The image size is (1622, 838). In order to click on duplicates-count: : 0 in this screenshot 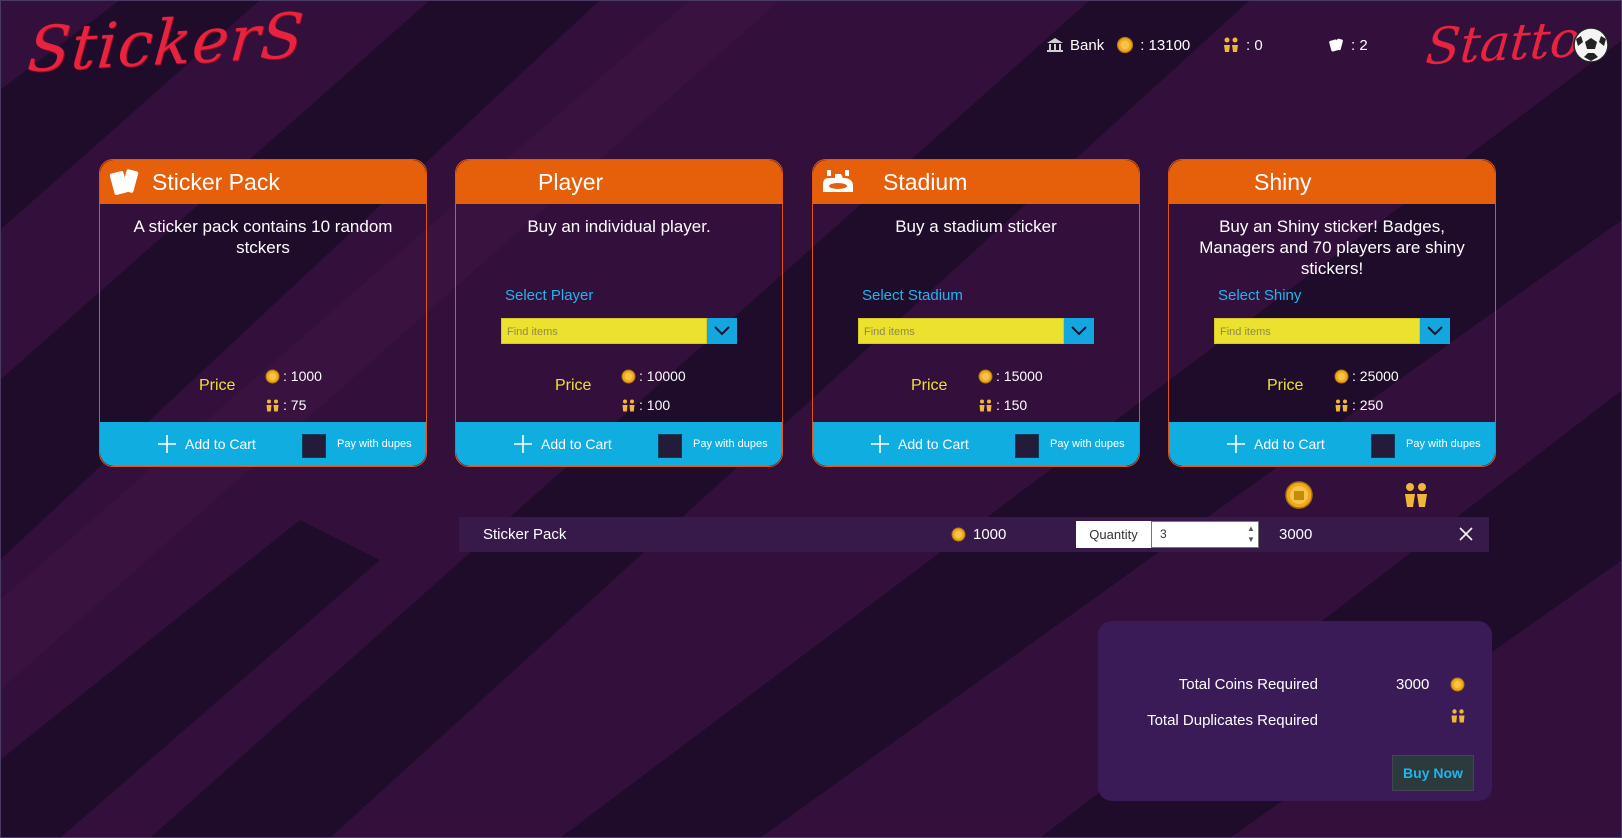, I will do `click(1254, 45)`.